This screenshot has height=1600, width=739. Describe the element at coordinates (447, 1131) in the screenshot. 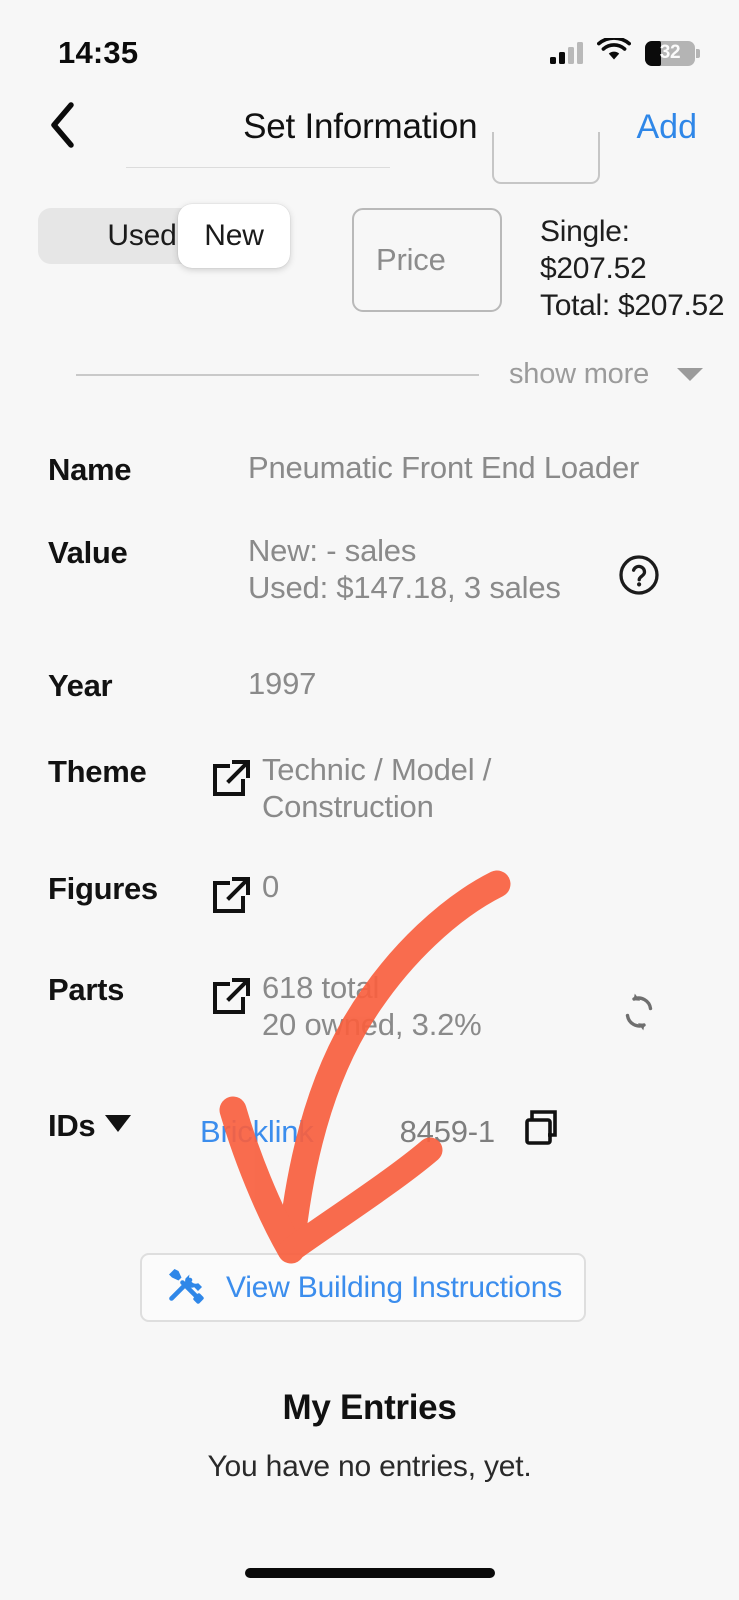

I see `ids-value: 8459-1` at that location.